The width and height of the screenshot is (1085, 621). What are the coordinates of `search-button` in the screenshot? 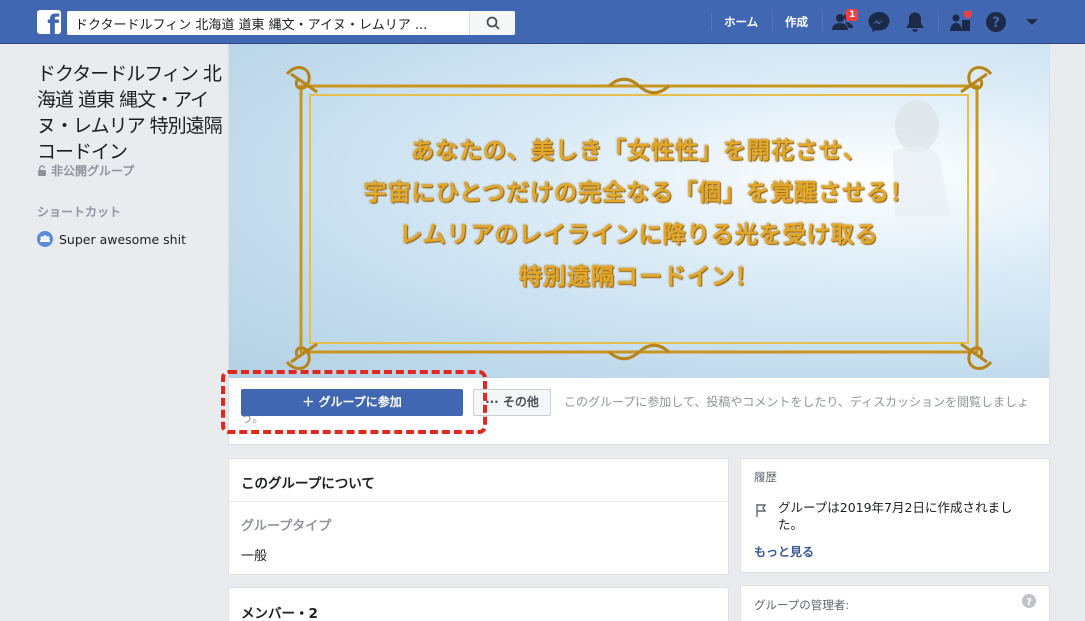 It's located at (492, 23).